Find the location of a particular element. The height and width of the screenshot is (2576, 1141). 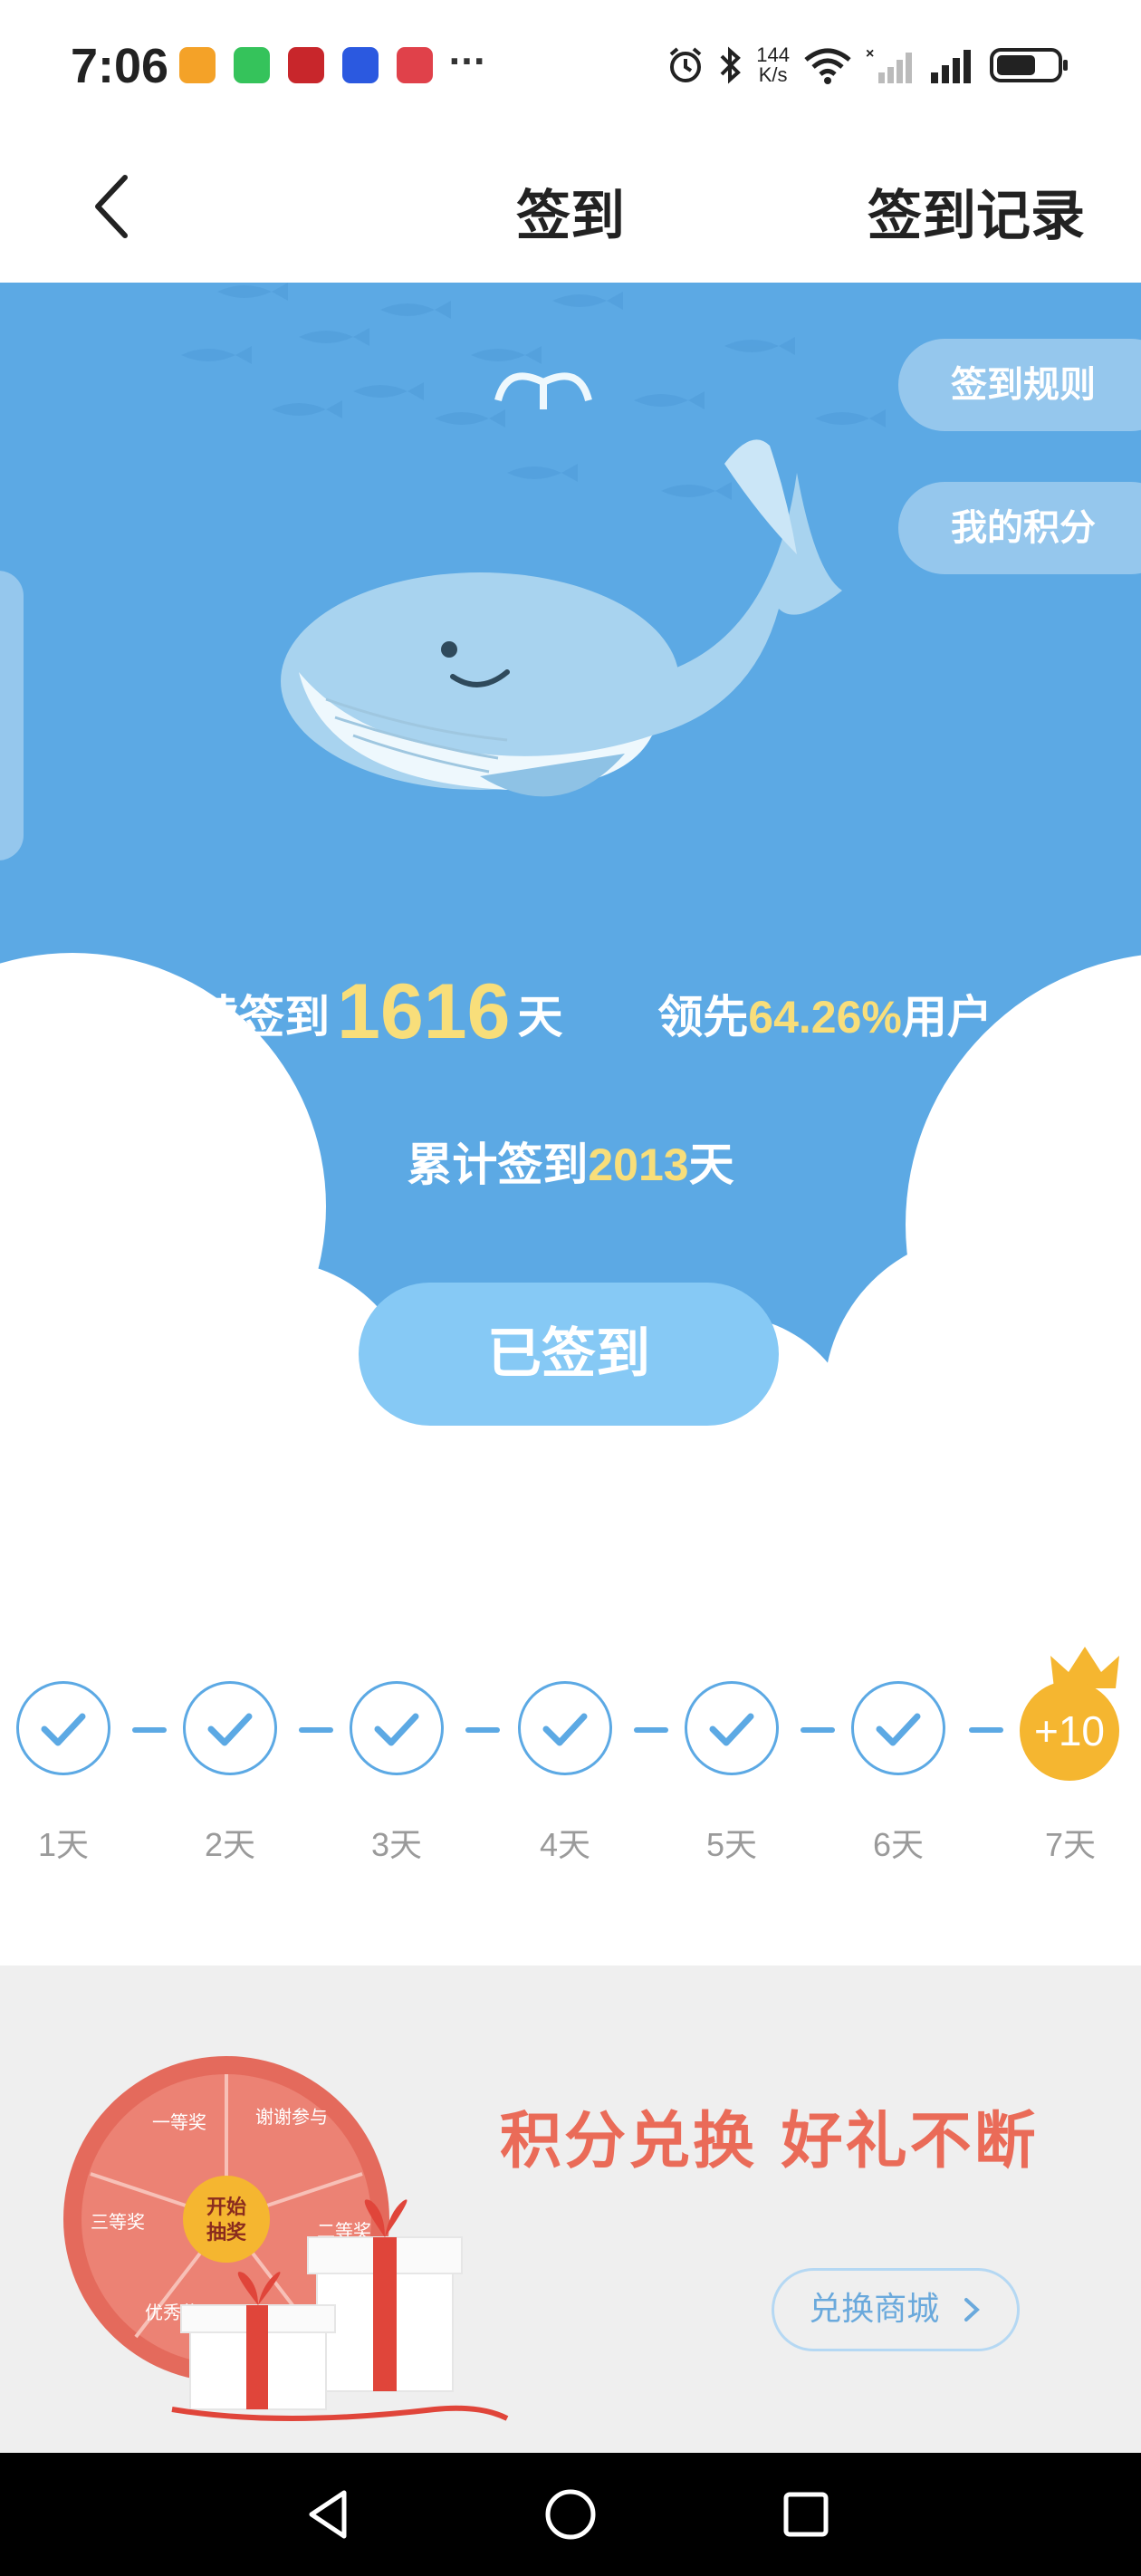

promo-title: 积分兑换 好礼不断 is located at coordinates (770, 2141).